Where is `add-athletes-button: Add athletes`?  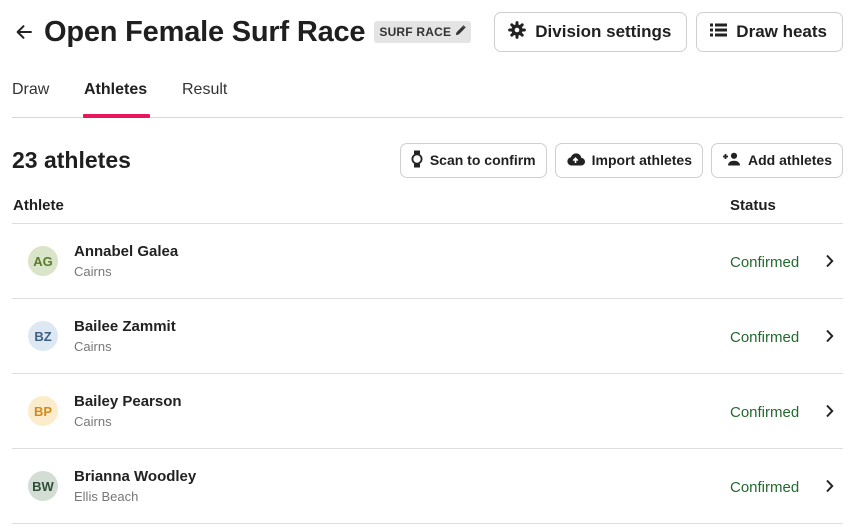 add-athletes-button: Add athletes is located at coordinates (776, 160).